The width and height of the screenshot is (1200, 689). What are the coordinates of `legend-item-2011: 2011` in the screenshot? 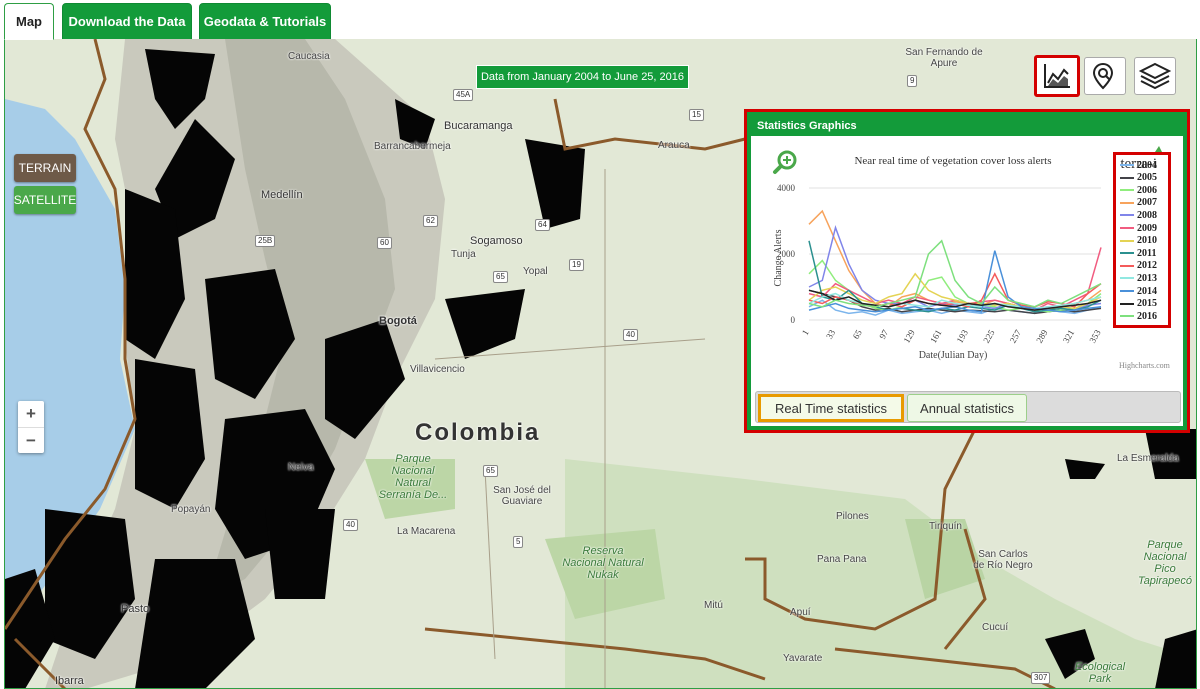 It's located at (1138, 253).